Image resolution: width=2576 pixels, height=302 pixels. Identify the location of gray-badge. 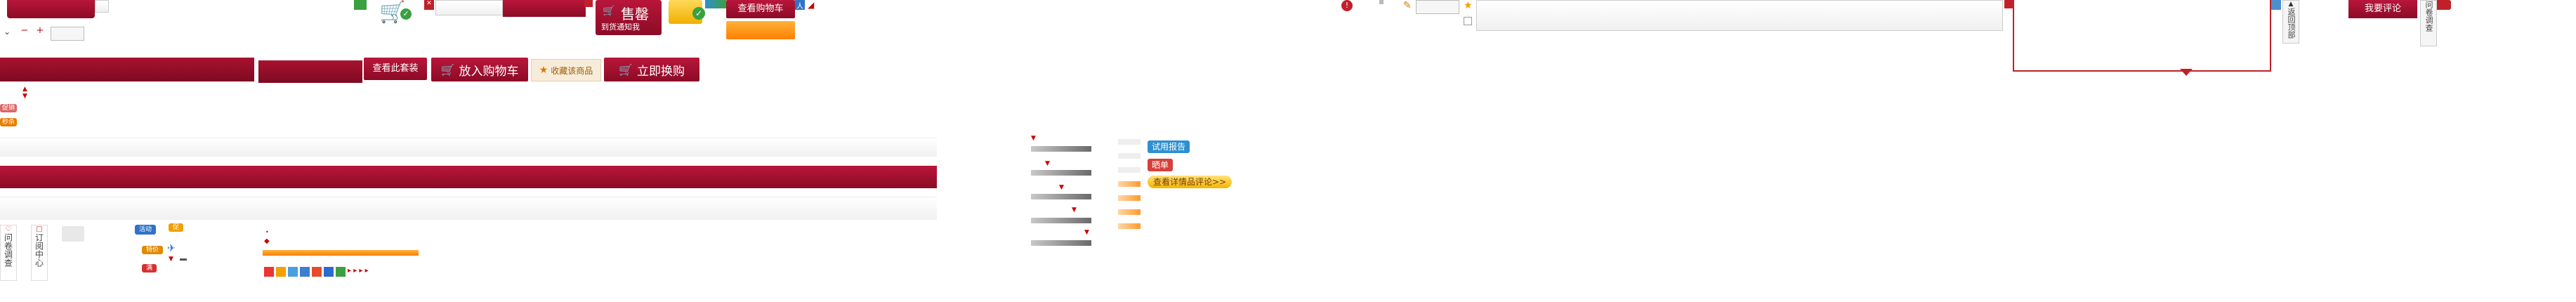
(73, 234).